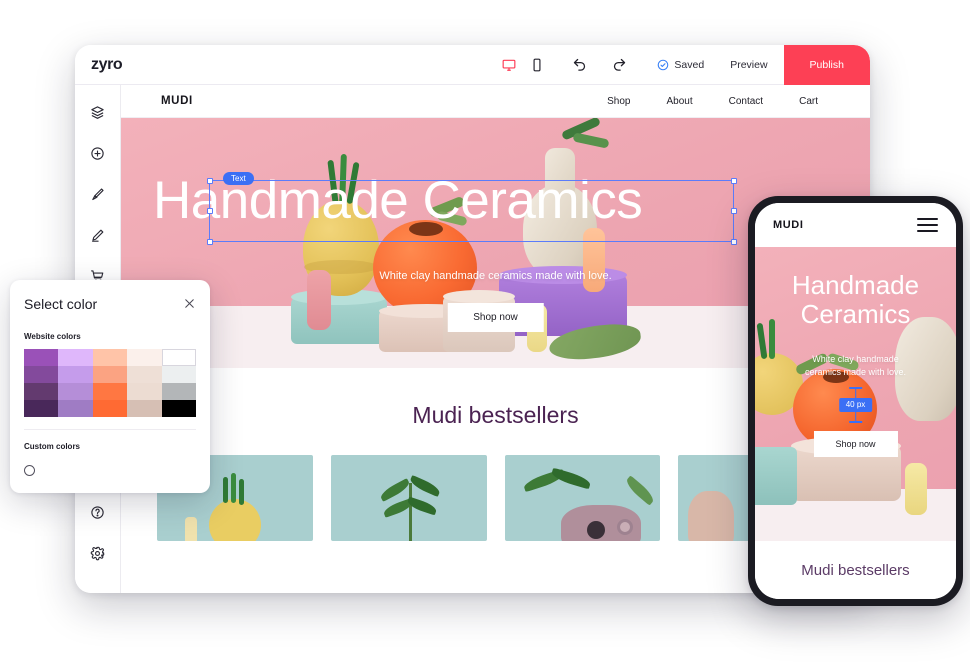 This screenshot has width=970, height=663. What do you see at coordinates (855, 372) in the screenshot?
I see `mobile-sub-line-2: ceramics made with love.` at bounding box center [855, 372].